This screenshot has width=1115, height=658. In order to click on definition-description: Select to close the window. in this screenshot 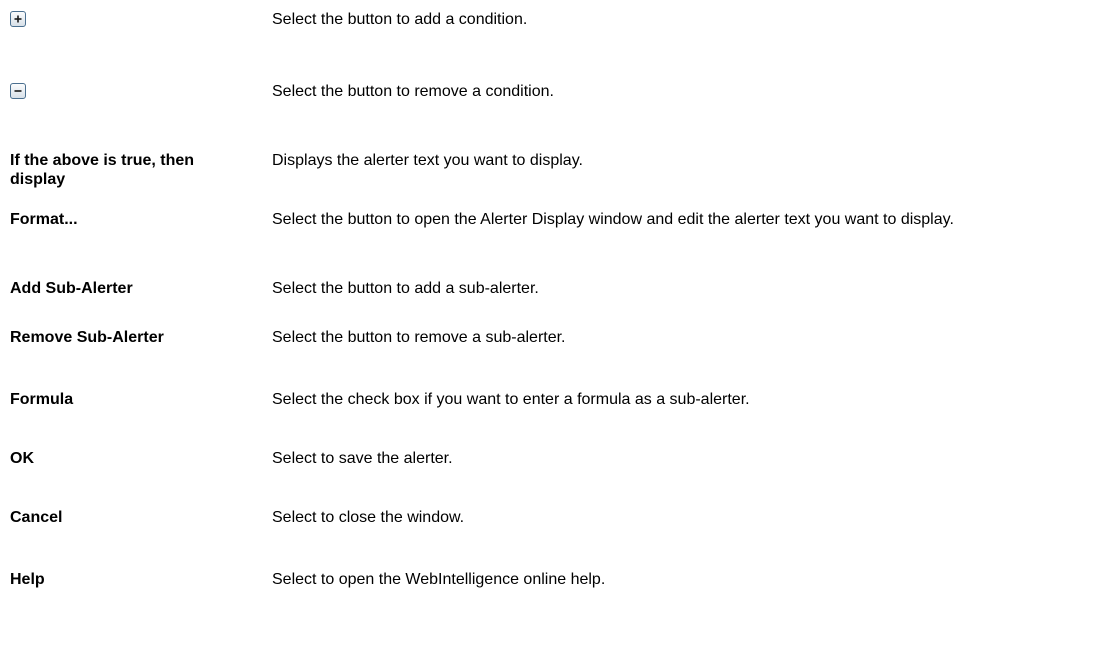, I will do `click(368, 517)`.